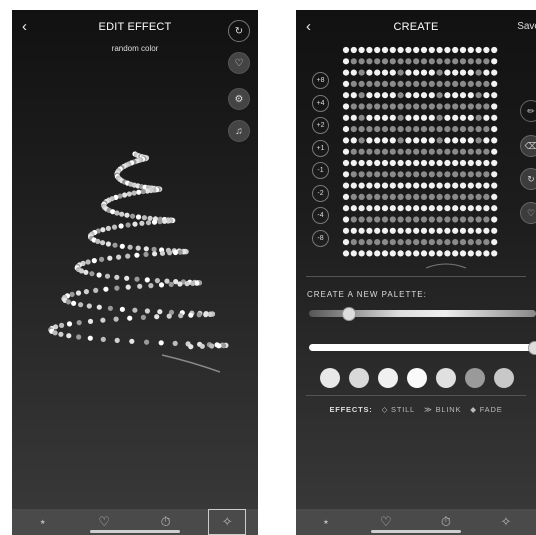  I want to click on effect-still: ◇ STILL, so click(398, 409).